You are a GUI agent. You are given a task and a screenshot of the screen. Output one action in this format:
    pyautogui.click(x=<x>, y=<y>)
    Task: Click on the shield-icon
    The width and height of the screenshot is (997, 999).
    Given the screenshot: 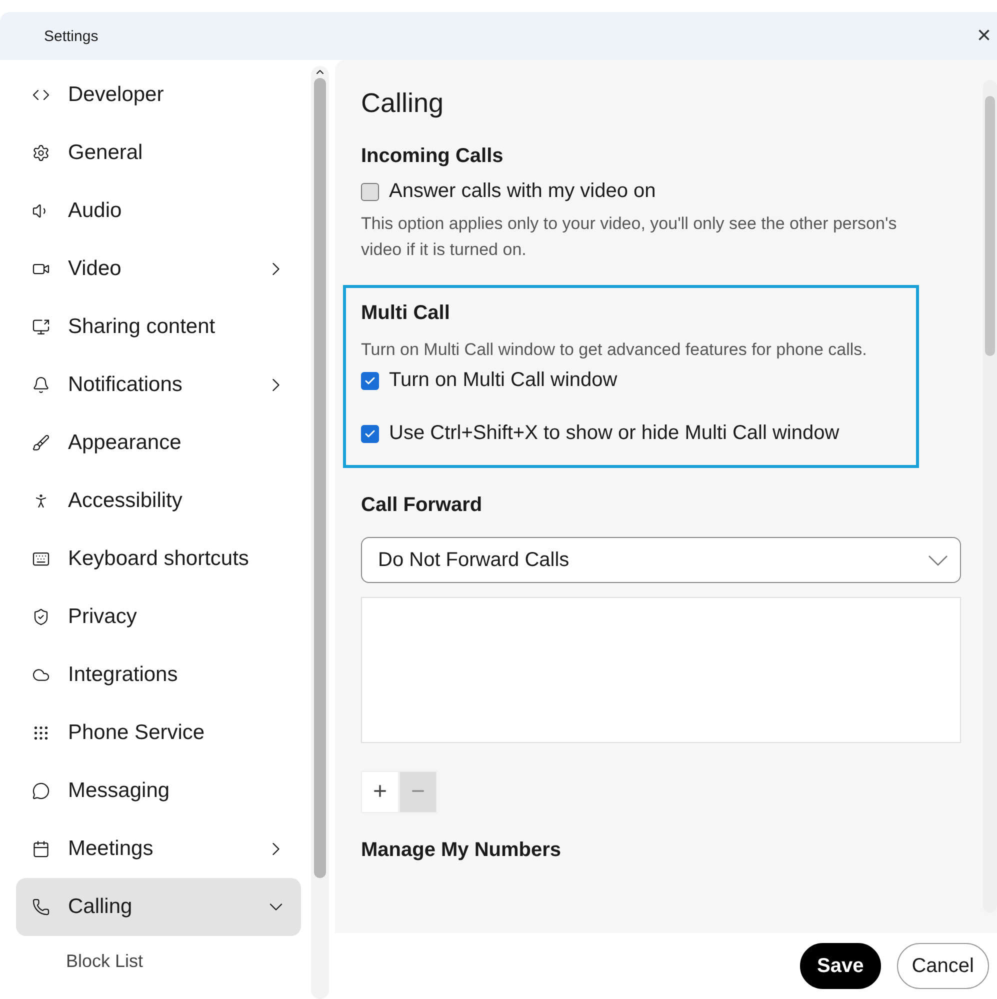 What is the action you would take?
    pyautogui.click(x=41, y=617)
    